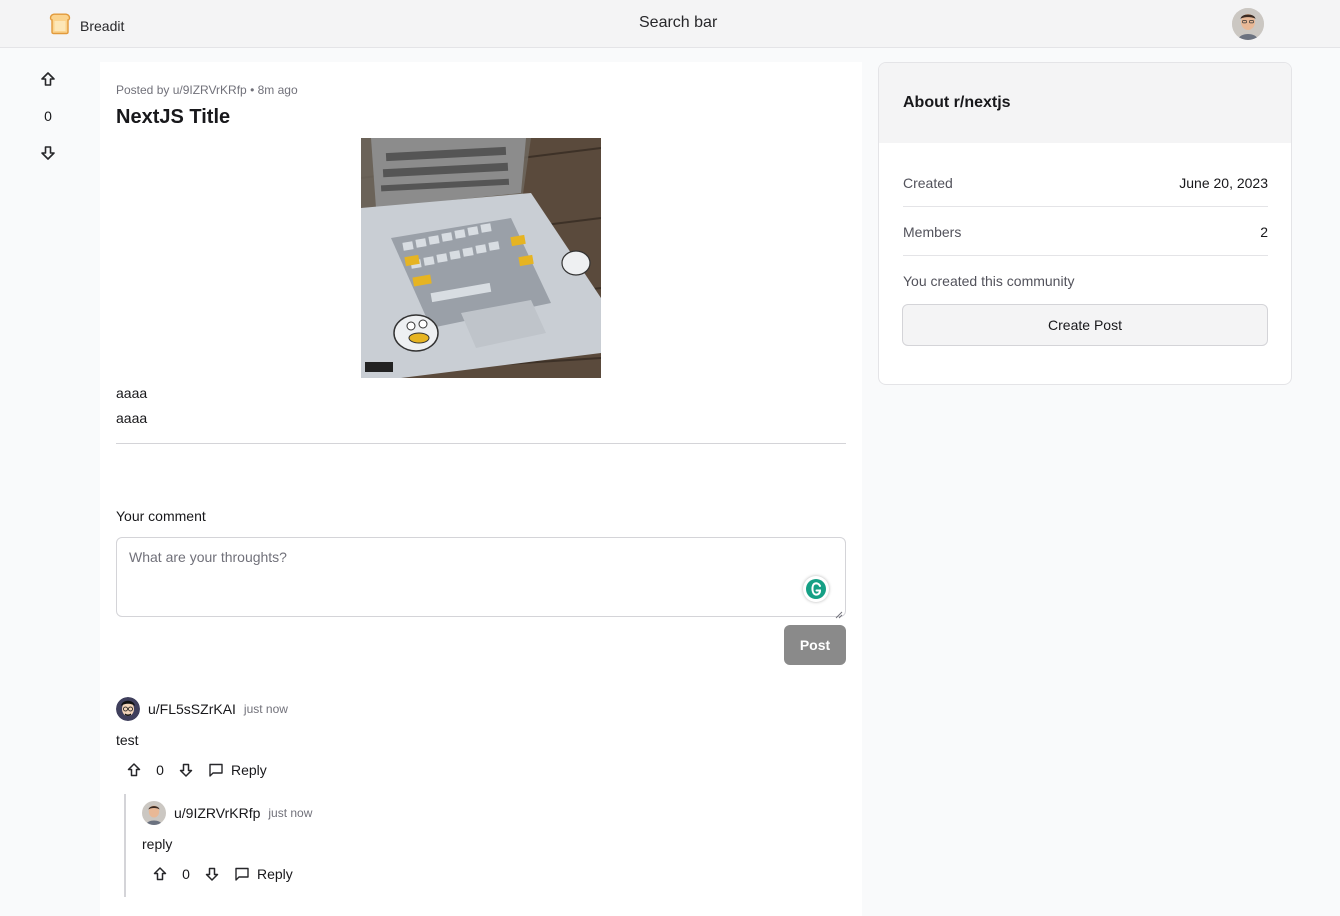  Describe the element at coordinates (1085, 103) in the screenshot. I see `sidebar-header: About r/nextjs` at that location.